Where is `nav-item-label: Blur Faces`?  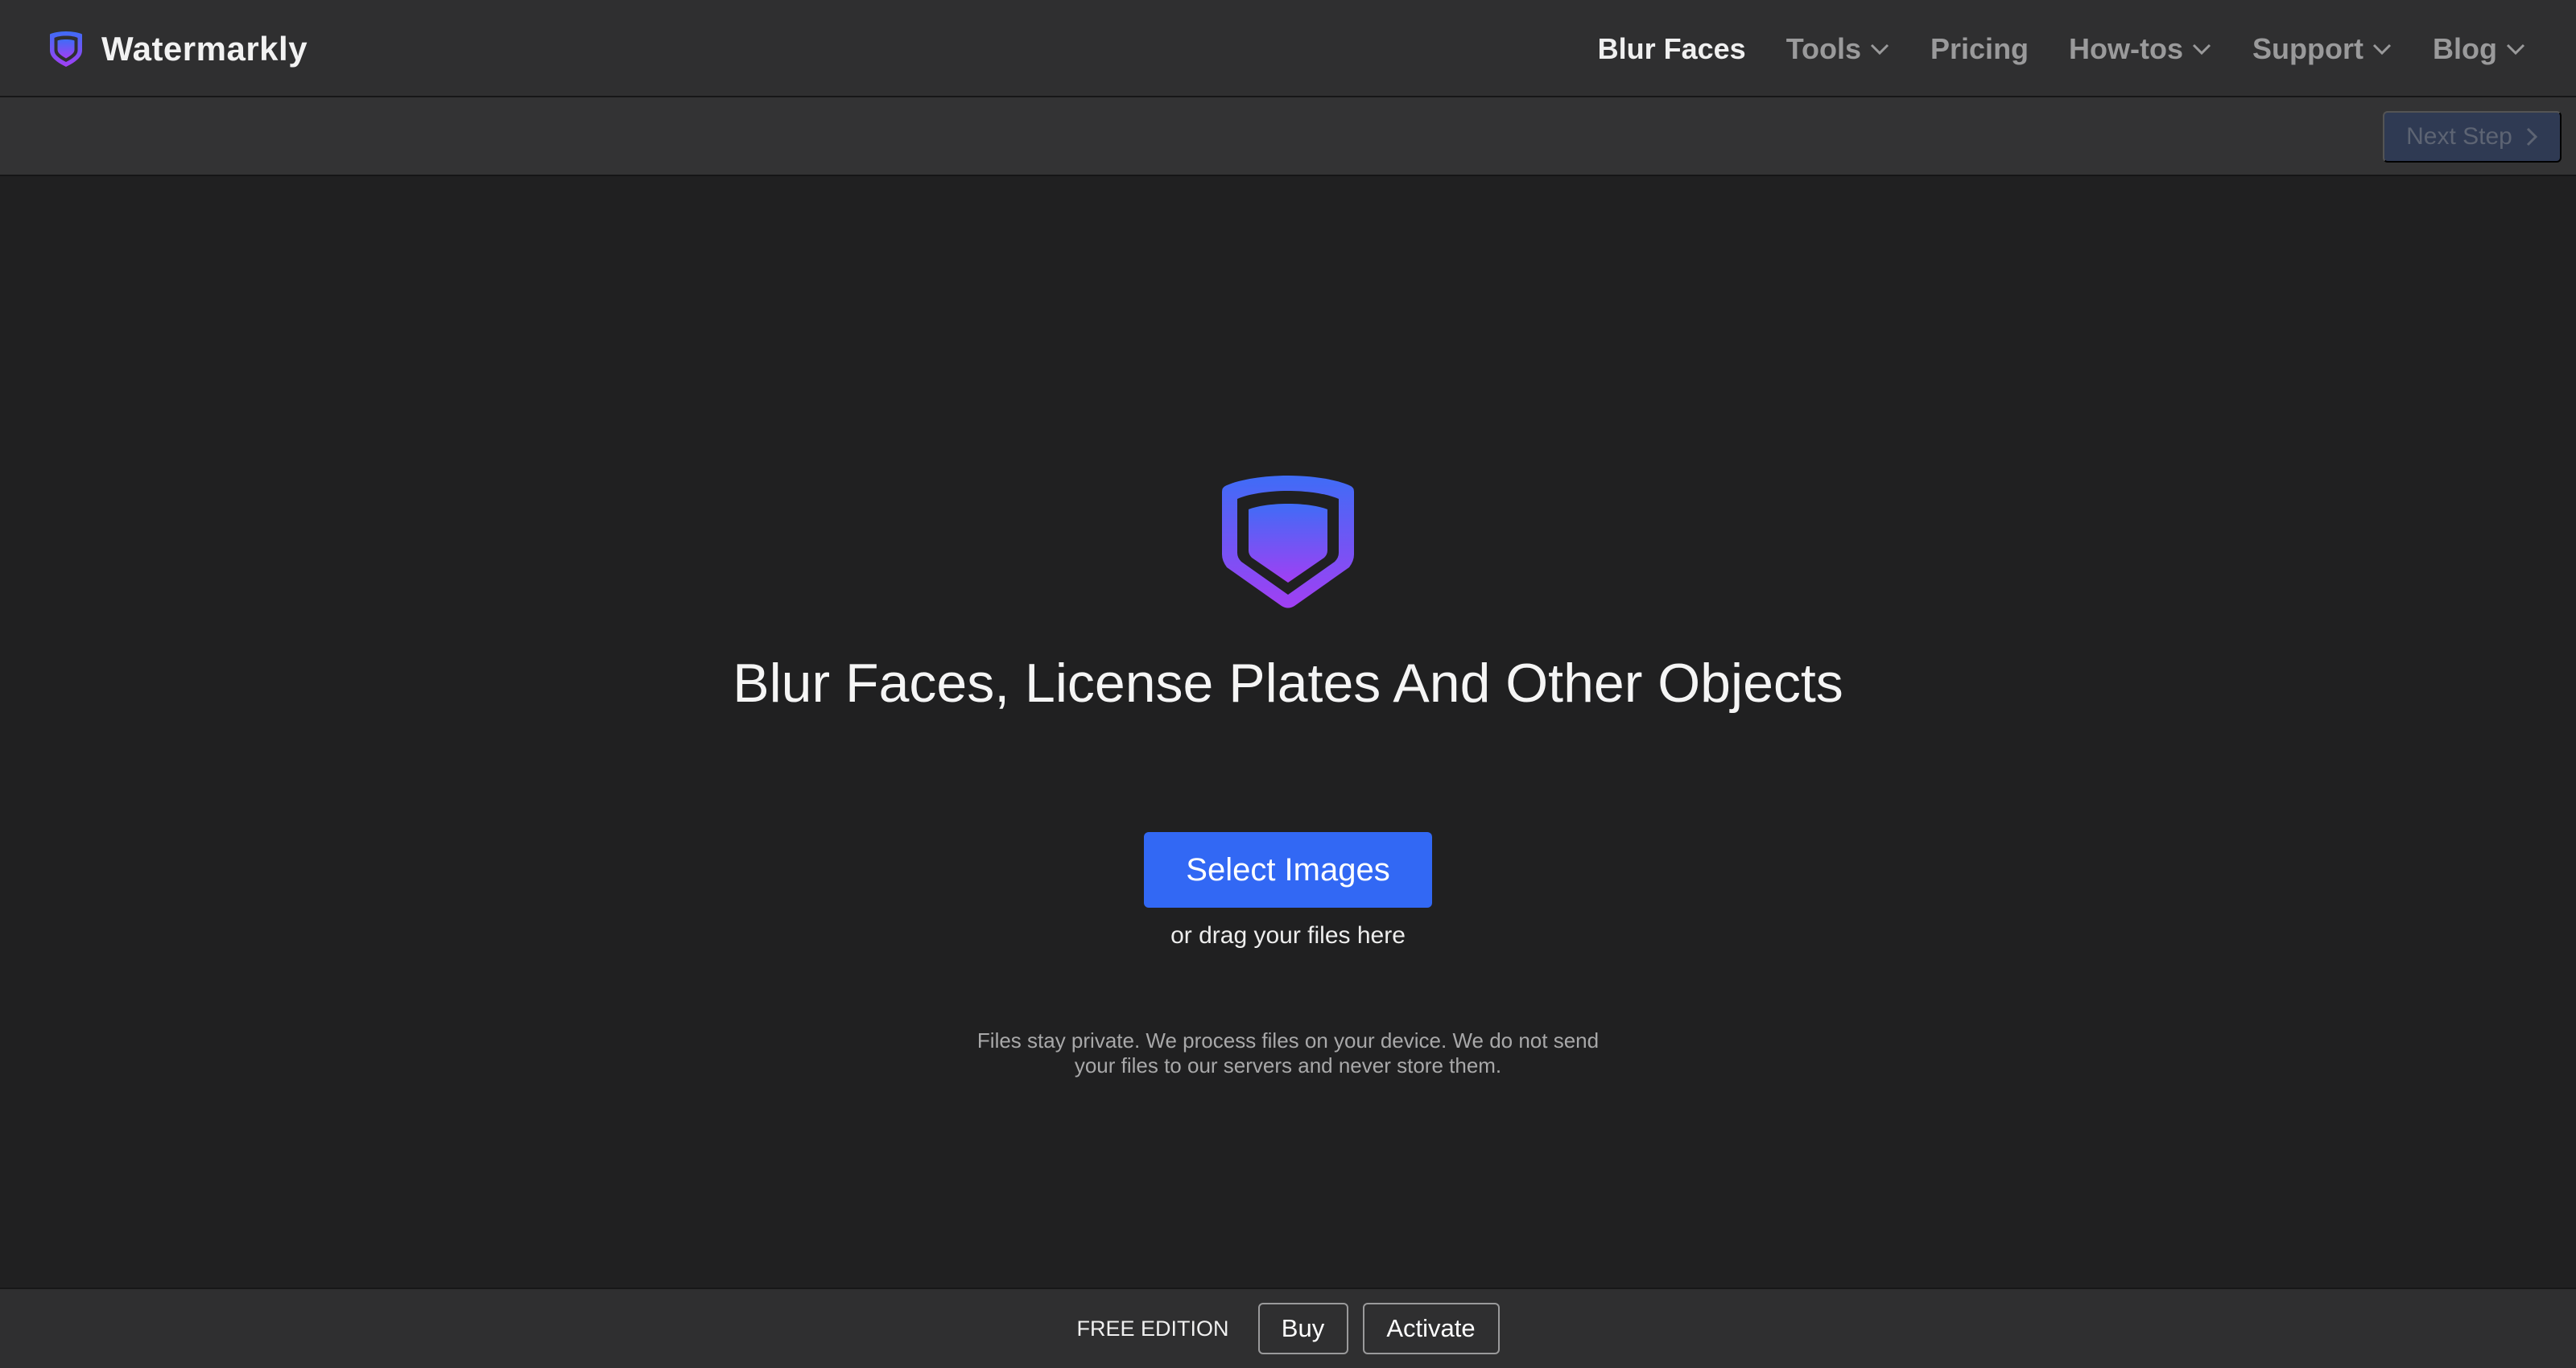
nav-item-label: Blur Faces is located at coordinates (1671, 48).